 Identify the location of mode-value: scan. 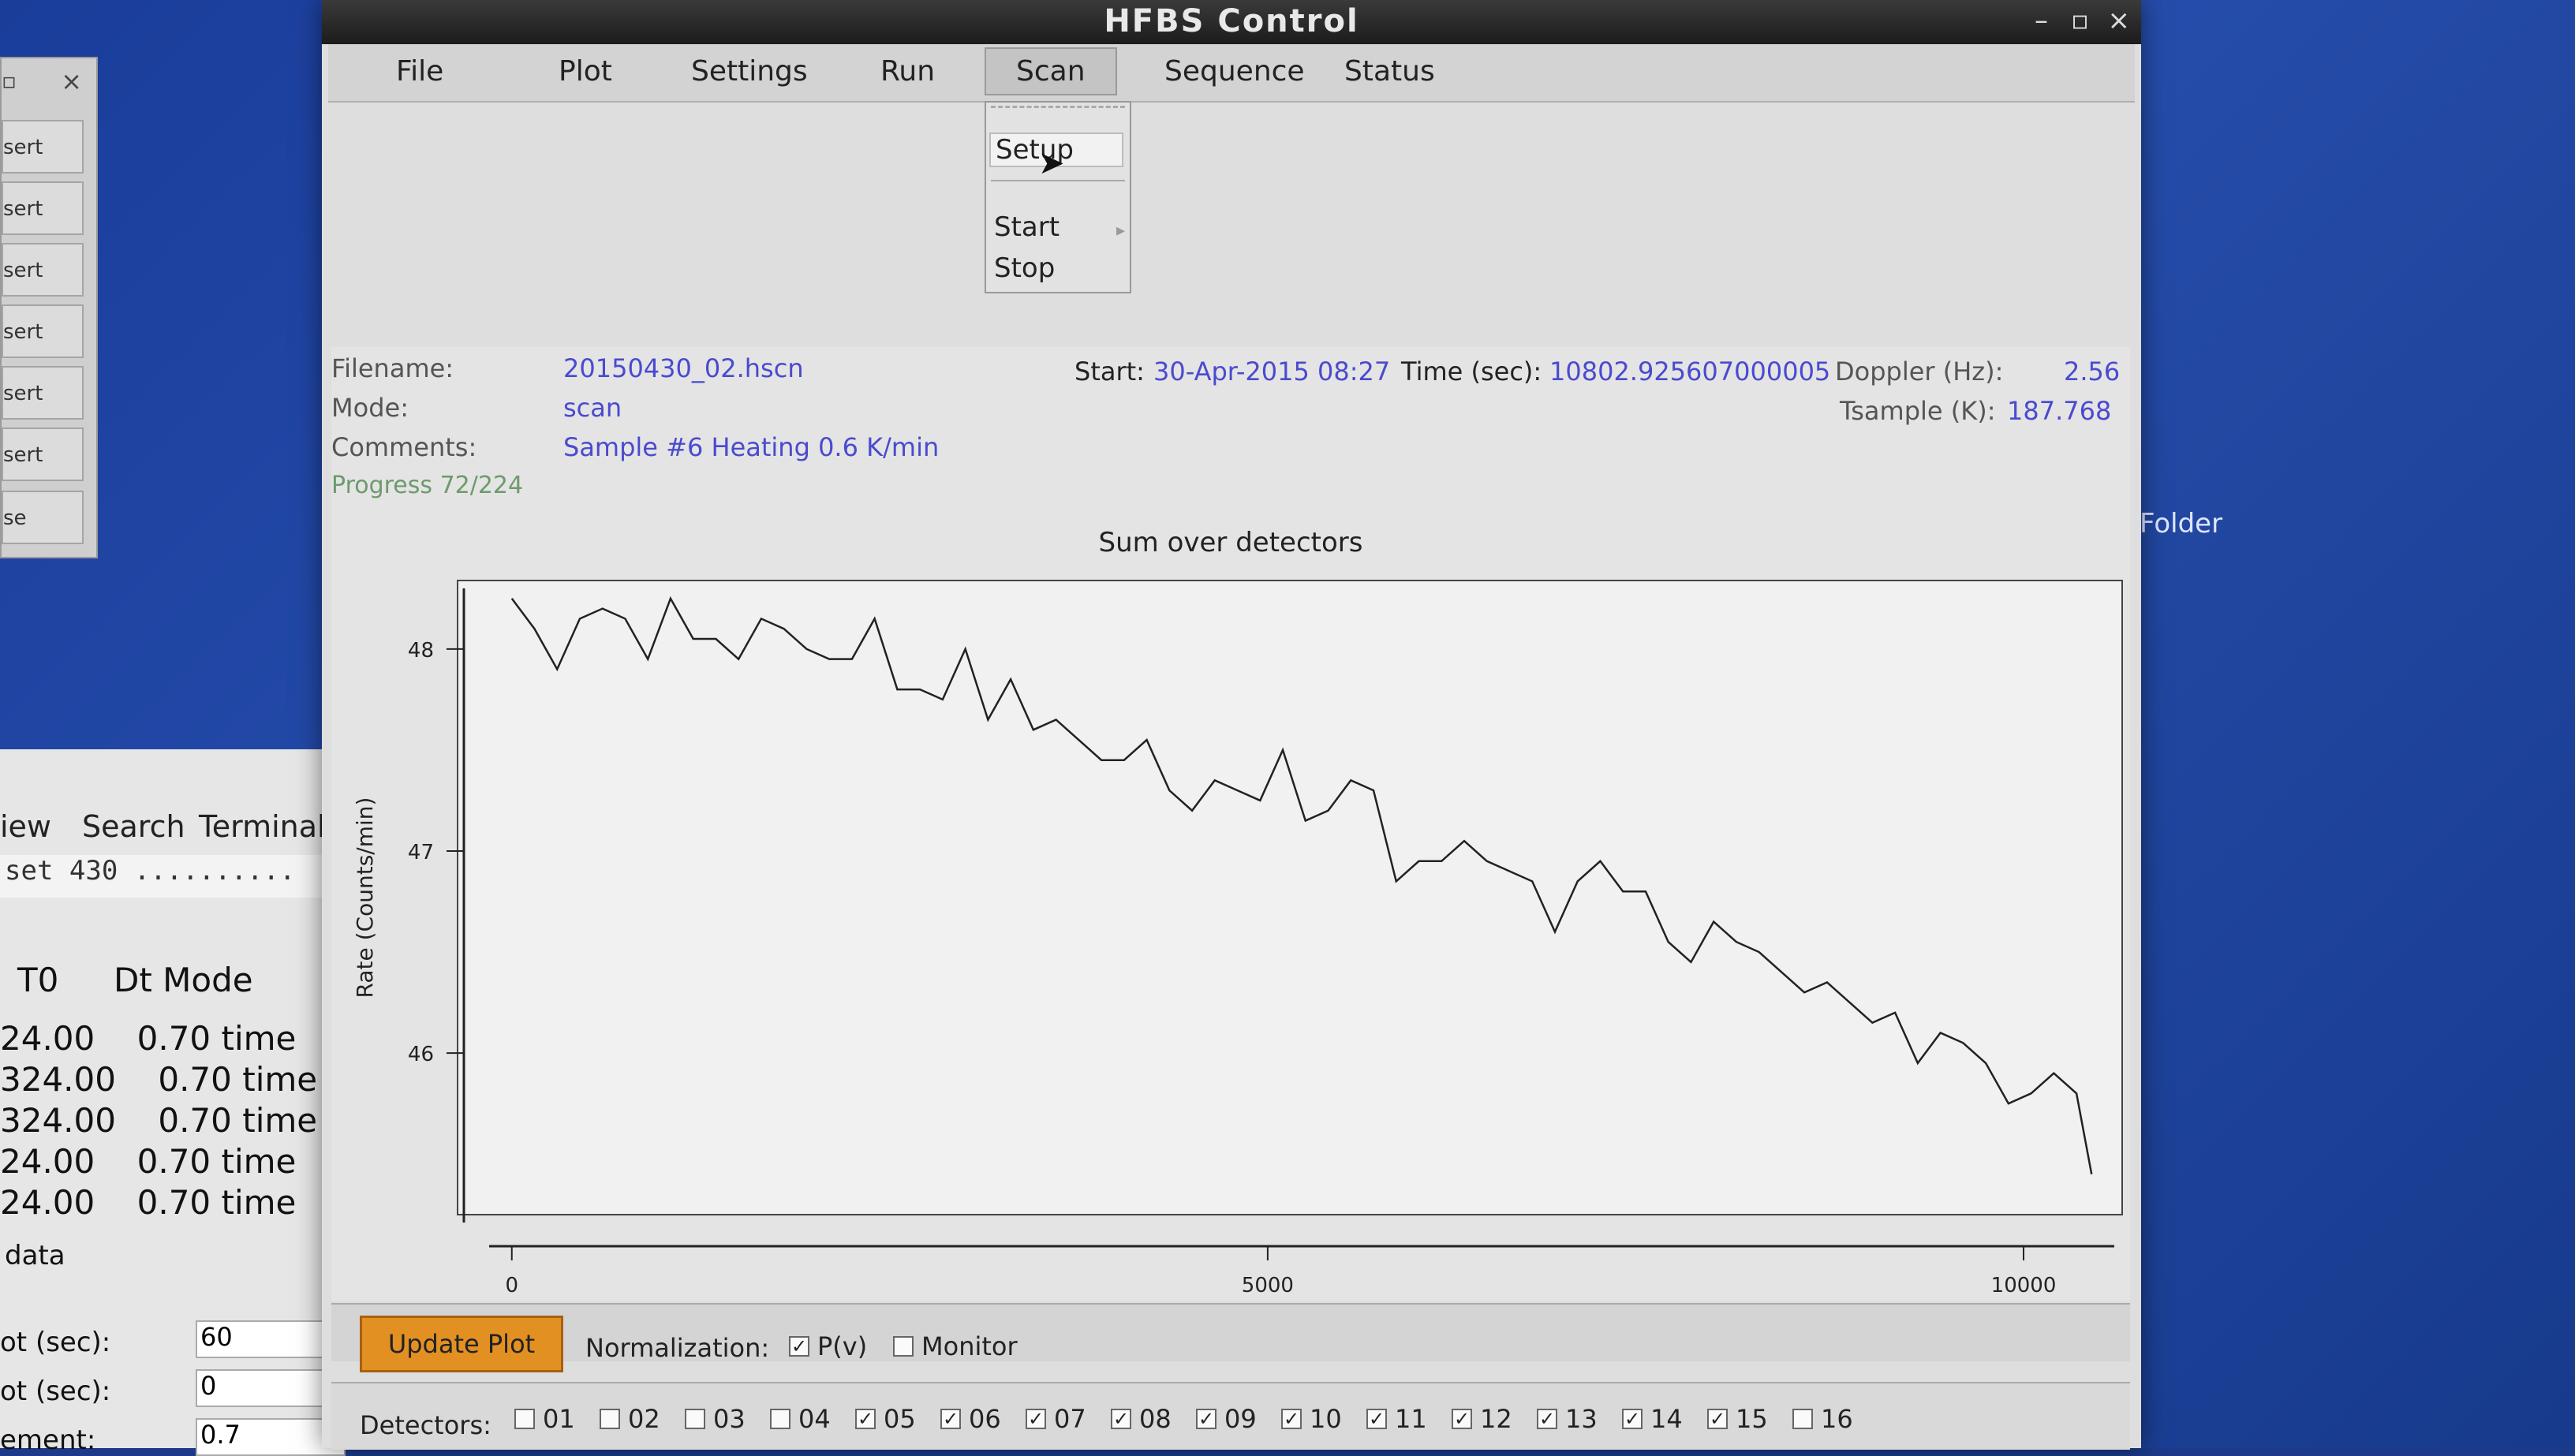
(592, 408).